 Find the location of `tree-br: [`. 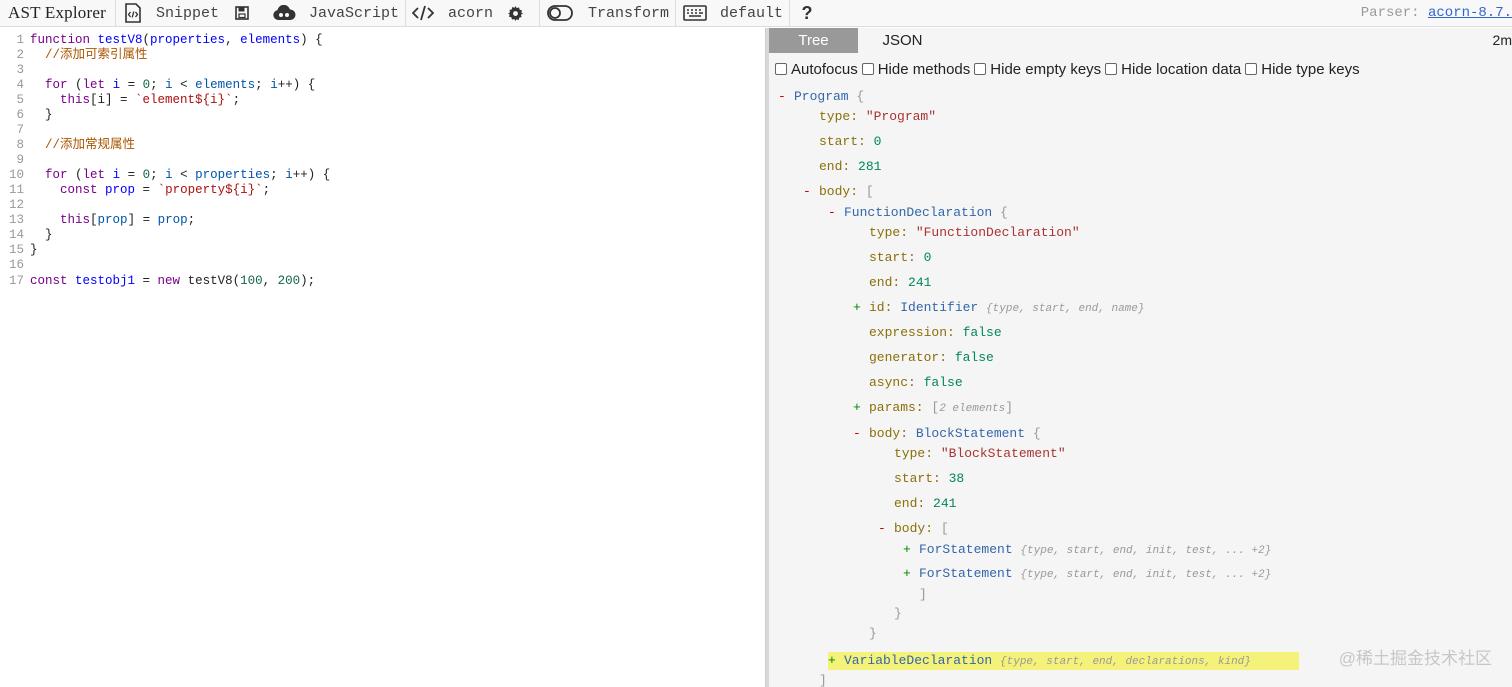

tree-br: [ is located at coordinates (944, 528).